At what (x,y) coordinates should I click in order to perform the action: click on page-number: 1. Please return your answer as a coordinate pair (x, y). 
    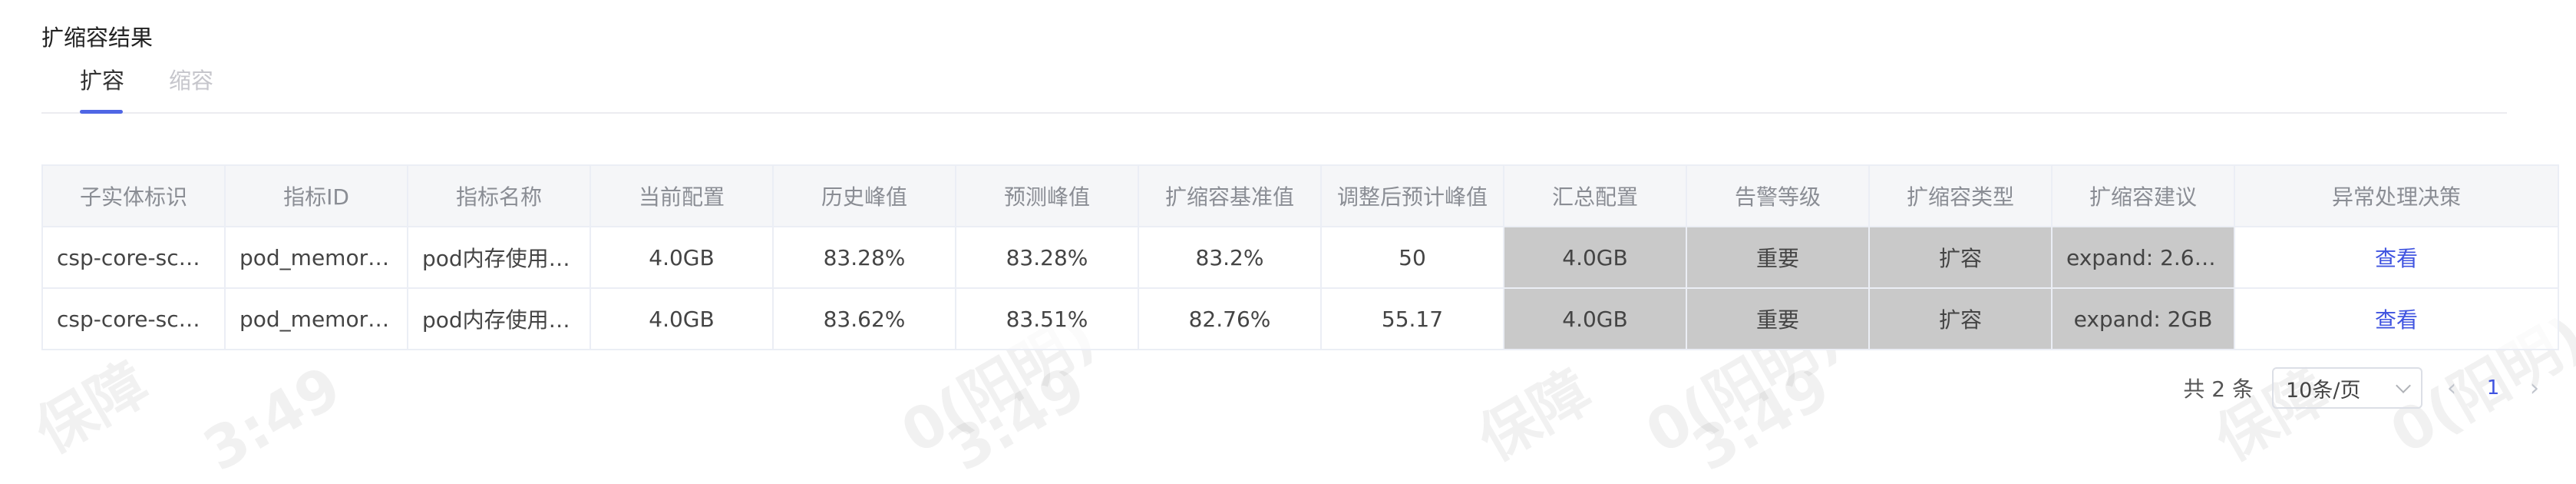
    Looking at the image, I should click on (2493, 388).